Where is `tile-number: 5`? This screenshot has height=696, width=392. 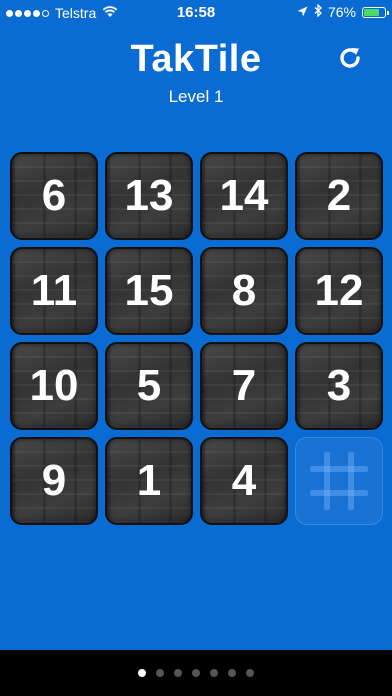 tile-number: 5 is located at coordinates (149, 385).